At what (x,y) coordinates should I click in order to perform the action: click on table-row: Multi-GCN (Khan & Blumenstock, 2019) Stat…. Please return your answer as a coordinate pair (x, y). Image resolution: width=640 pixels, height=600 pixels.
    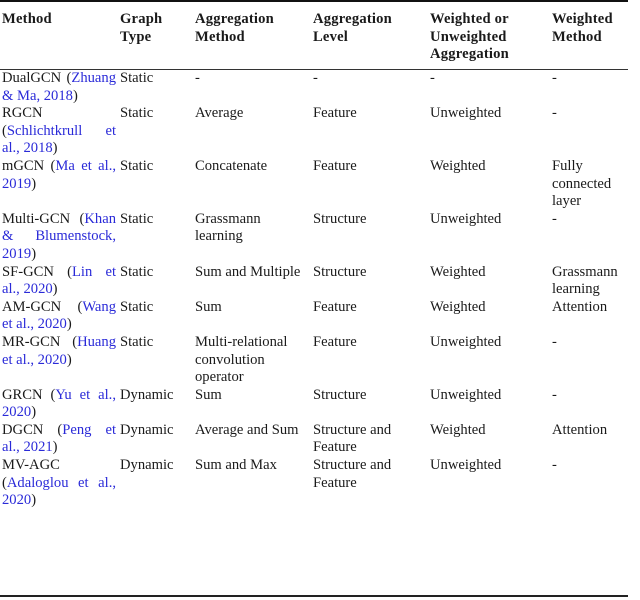
    Looking at the image, I should click on (314, 237).